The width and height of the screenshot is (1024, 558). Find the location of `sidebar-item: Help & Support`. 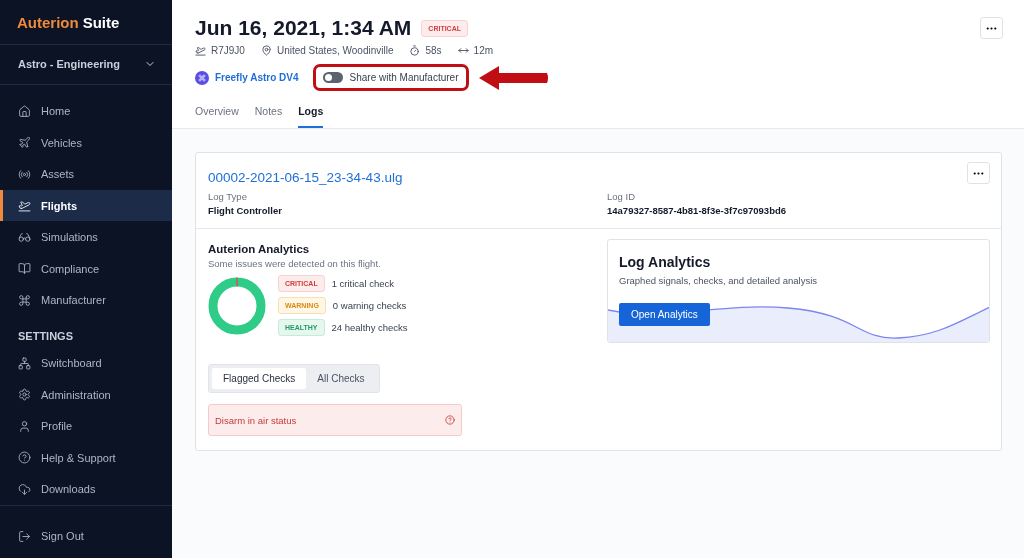

sidebar-item: Help & Support is located at coordinates (86, 458).